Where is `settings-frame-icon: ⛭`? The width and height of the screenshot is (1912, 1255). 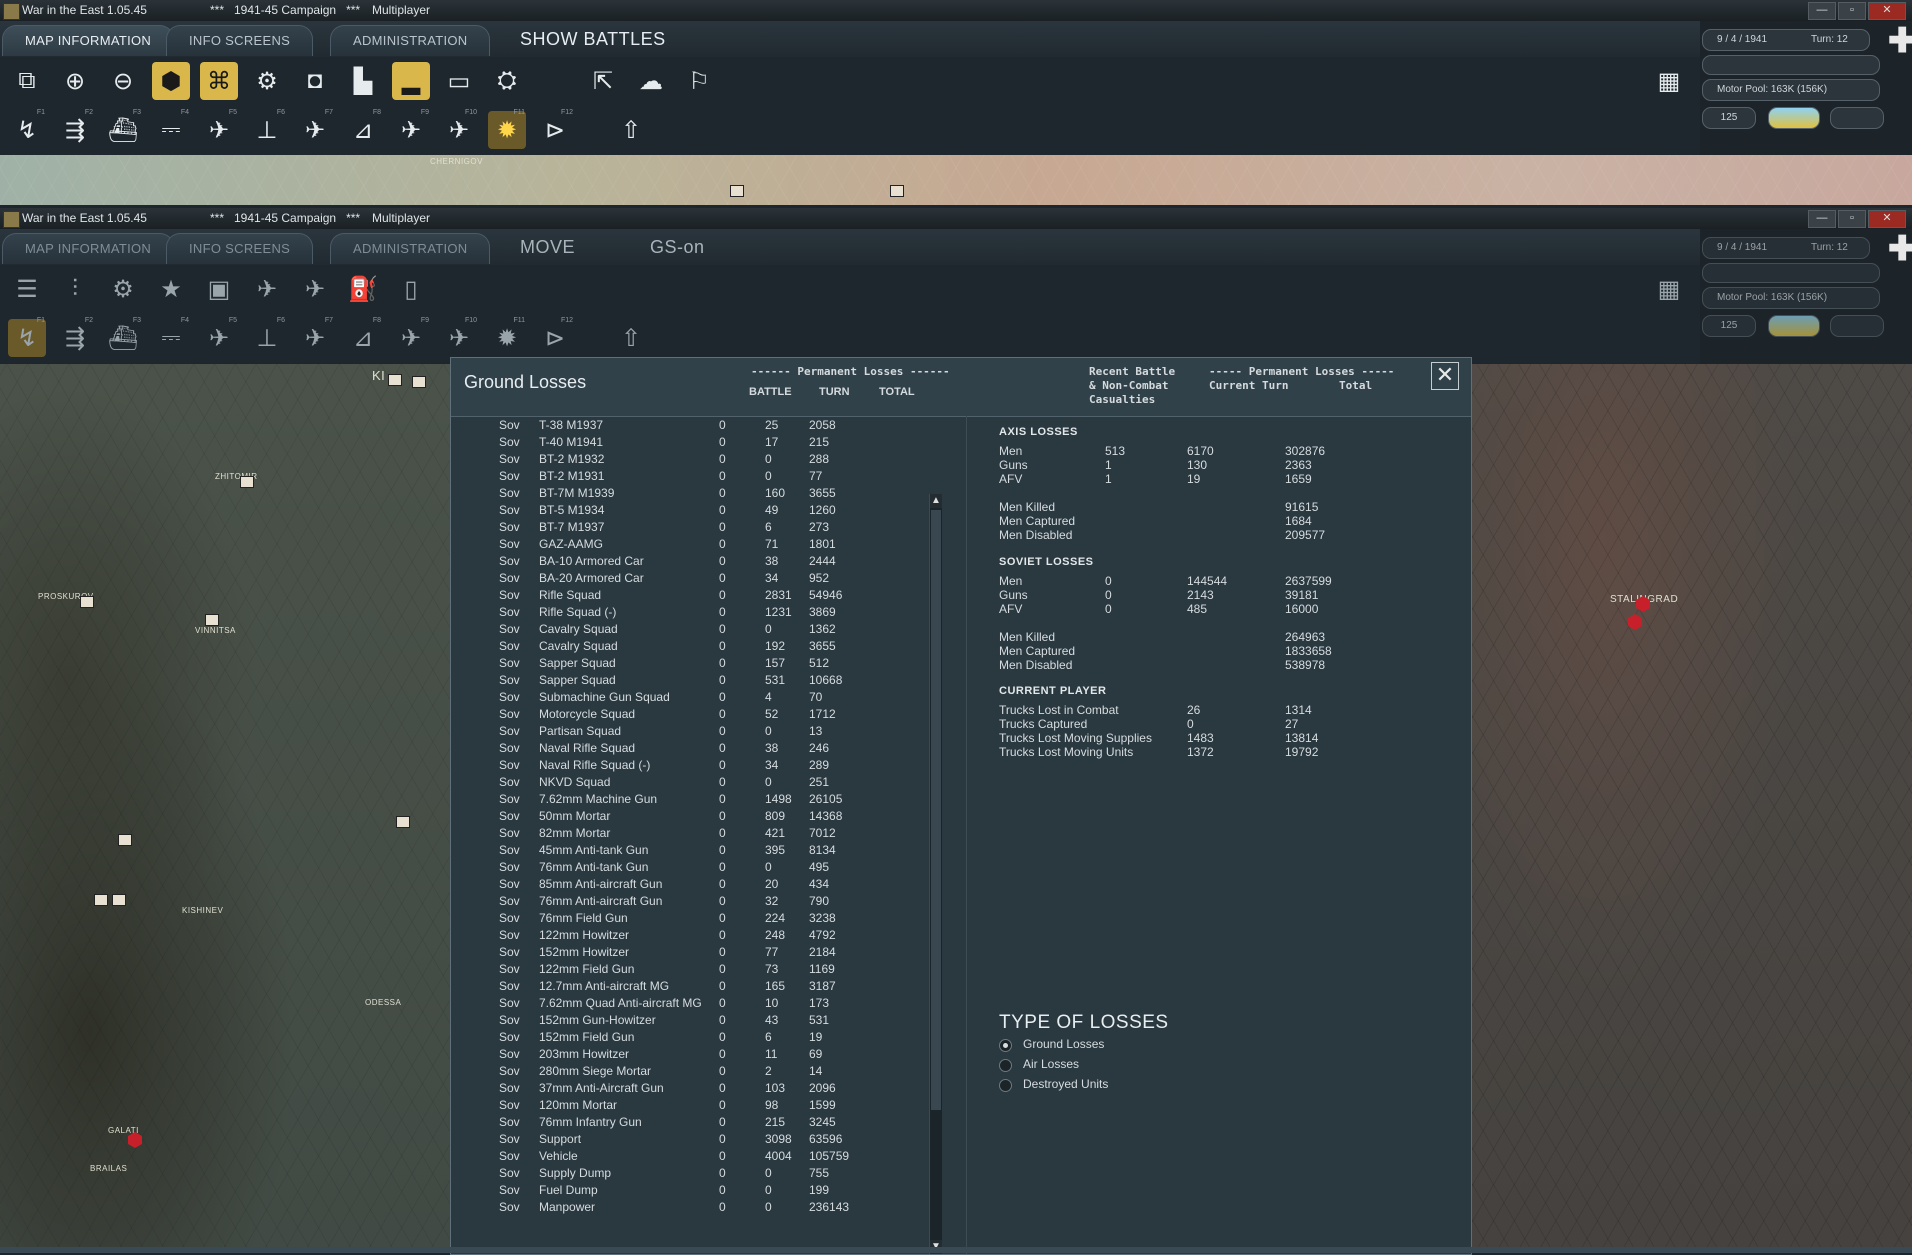 settings-frame-icon: ⛭ is located at coordinates (507, 81).